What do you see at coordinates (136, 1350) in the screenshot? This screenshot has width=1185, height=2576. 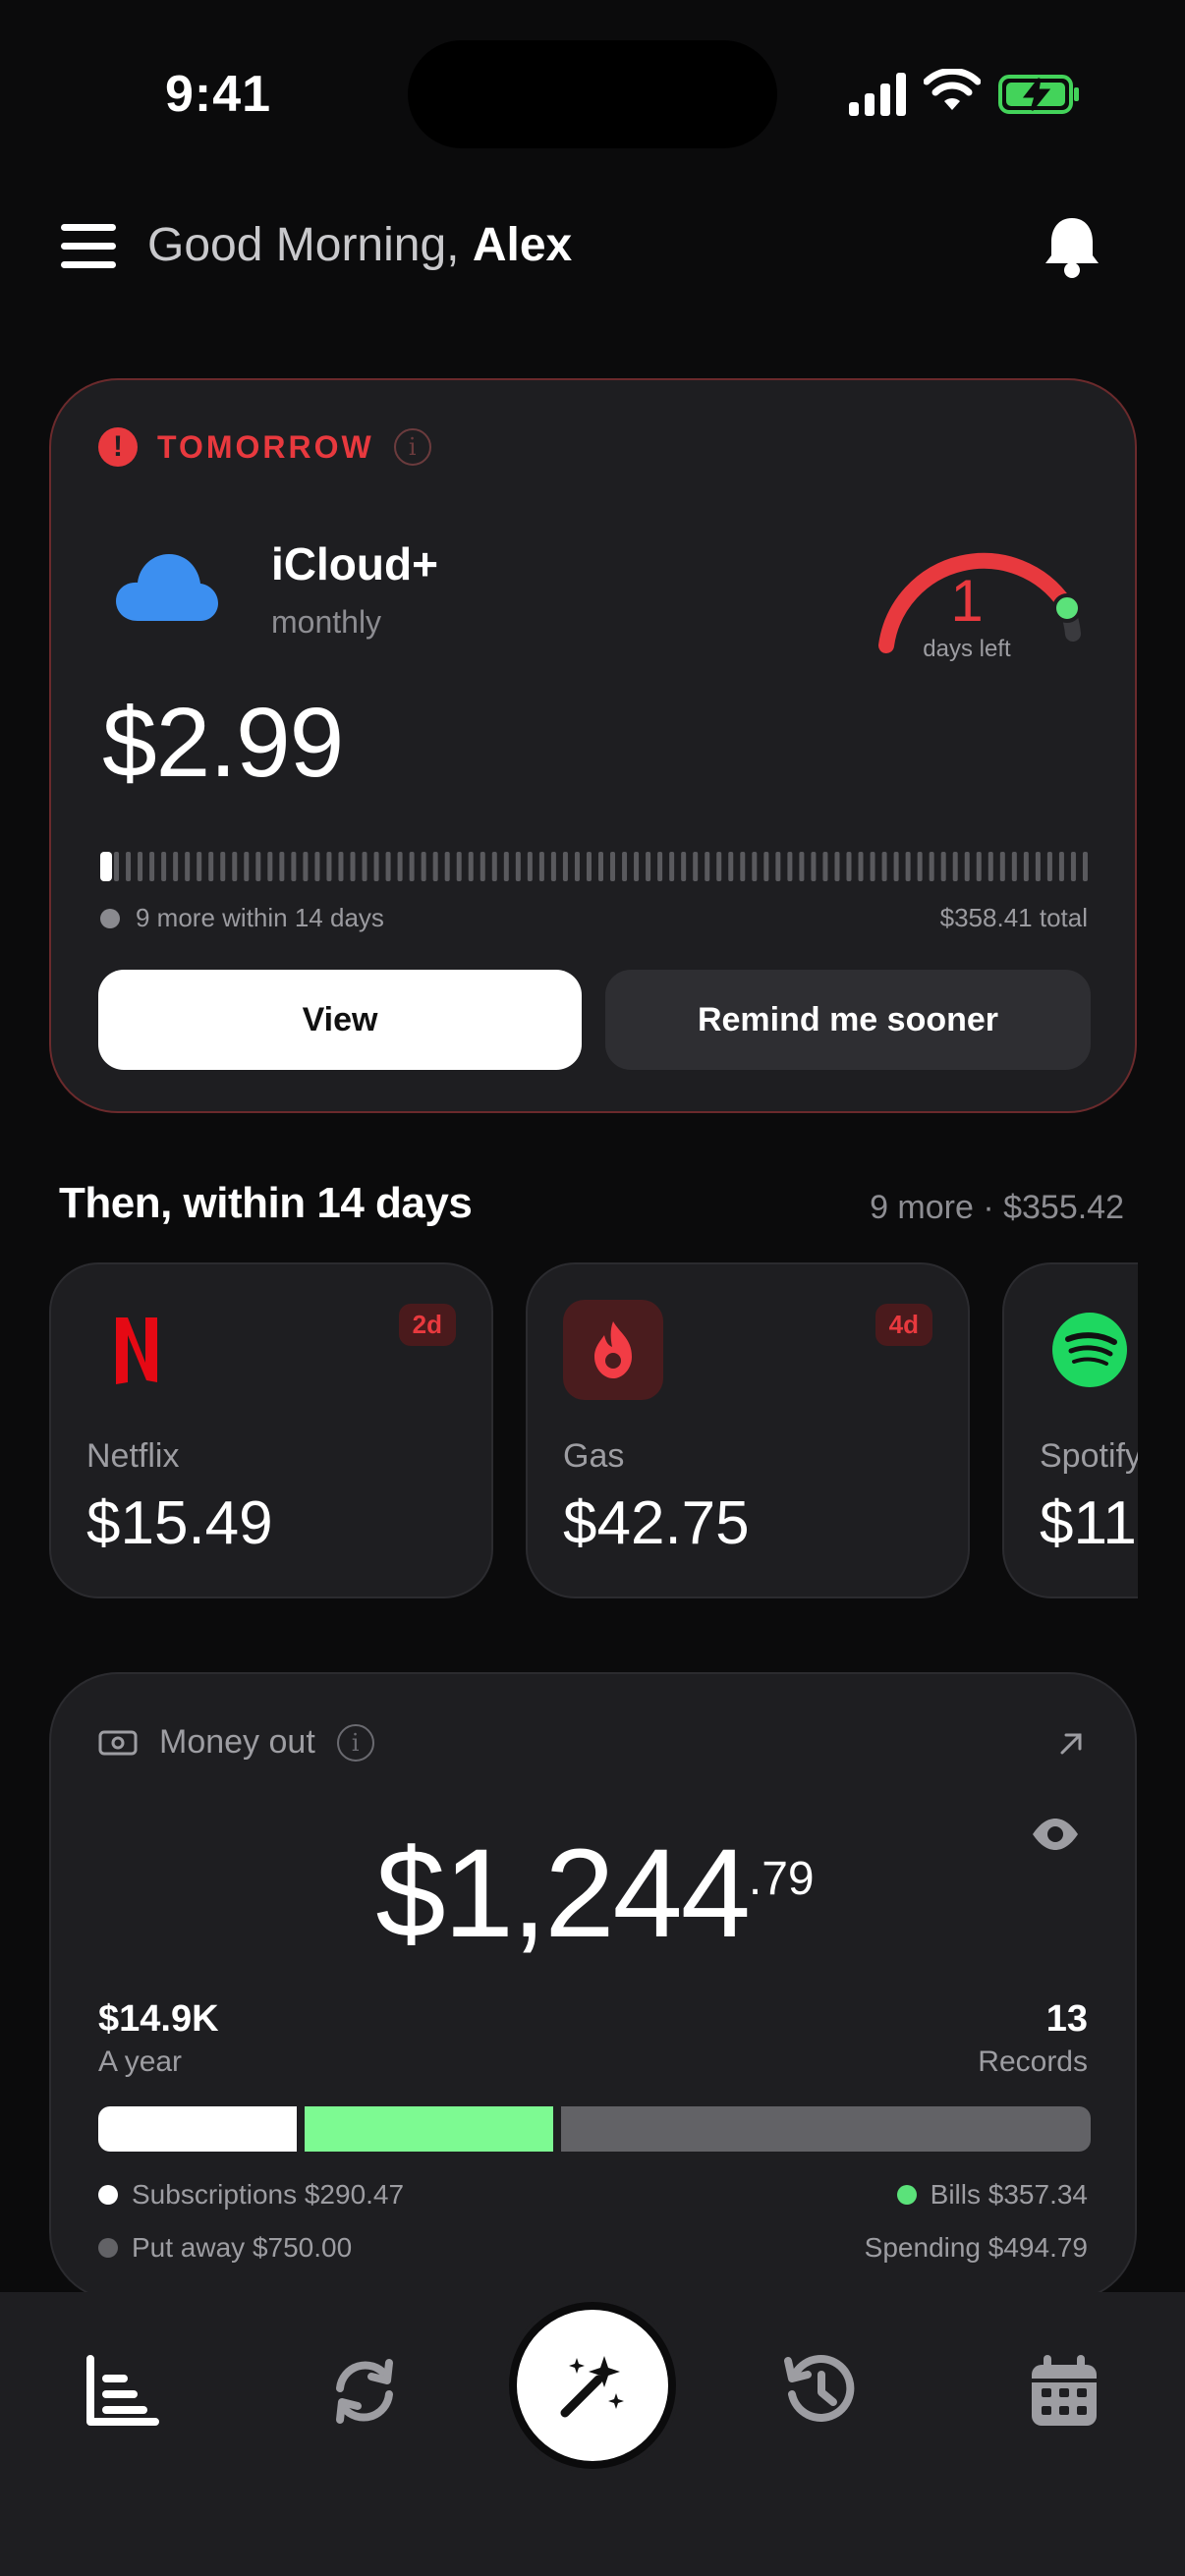 I see `netflix-icon` at bounding box center [136, 1350].